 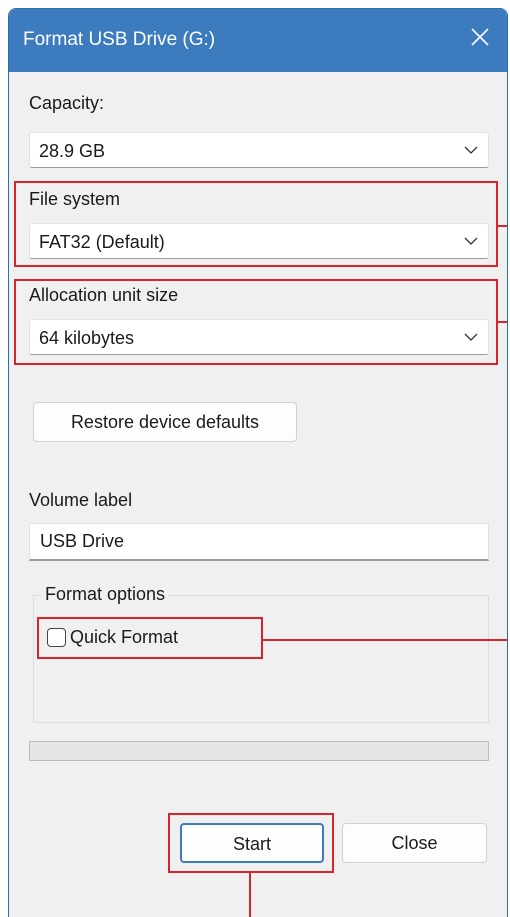 I want to click on start-button: Start, so click(x=252, y=843).